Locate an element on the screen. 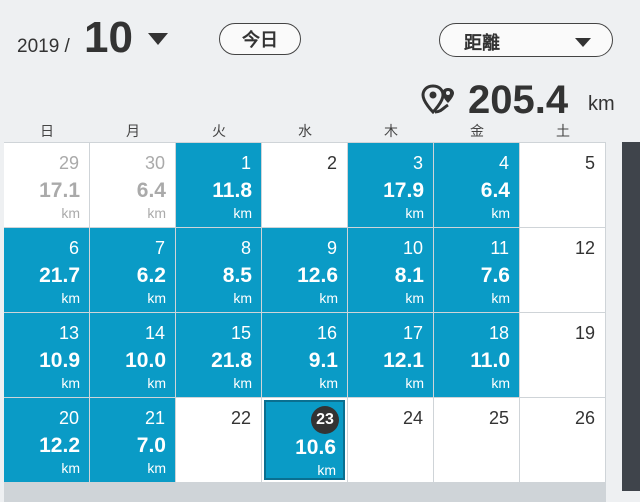 This screenshot has height=502, width=640. day-distance: 6.4 is located at coordinates (495, 190).